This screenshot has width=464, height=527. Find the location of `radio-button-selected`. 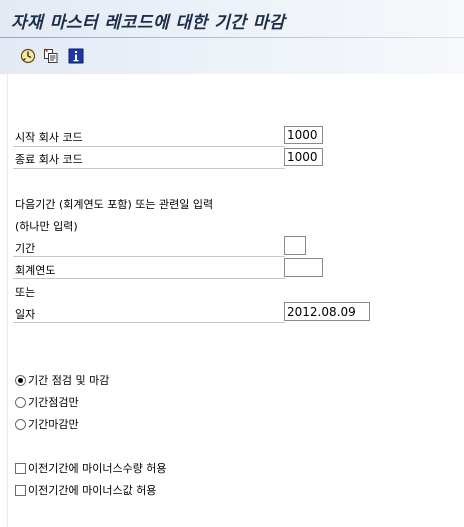

radio-button-selected is located at coordinates (20, 380).